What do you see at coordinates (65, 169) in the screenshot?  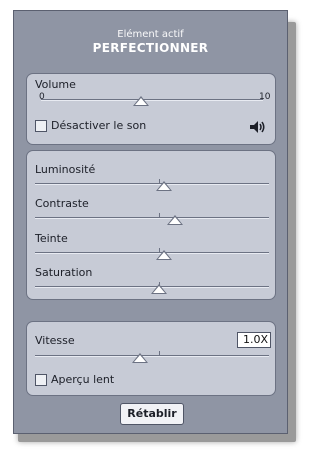 I see `brightness-label: Luminosité` at bounding box center [65, 169].